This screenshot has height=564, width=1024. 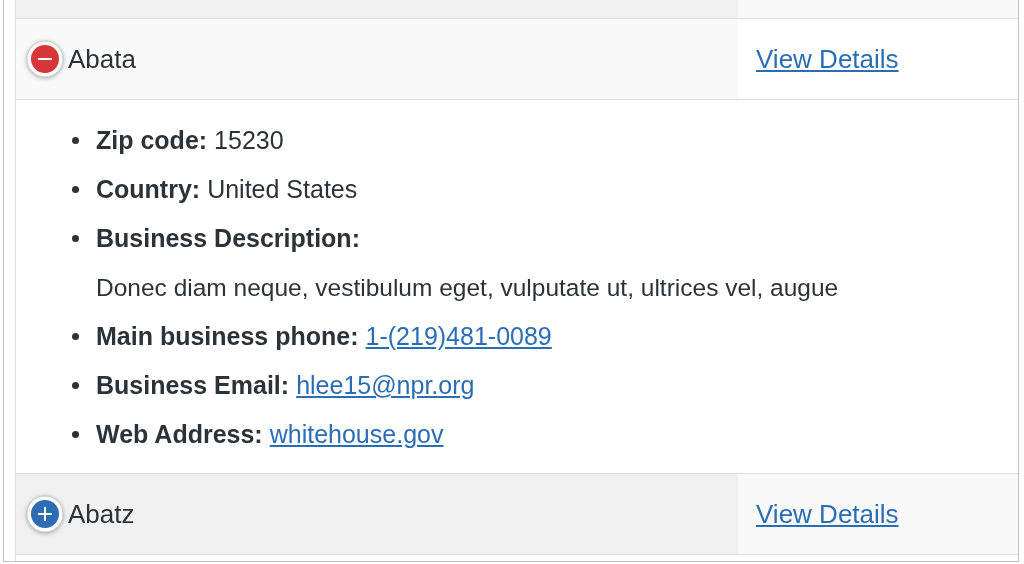 What do you see at coordinates (458, 336) in the screenshot?
I see `field-link: 1-(219)481-0089` at bounding box center [458, 336].